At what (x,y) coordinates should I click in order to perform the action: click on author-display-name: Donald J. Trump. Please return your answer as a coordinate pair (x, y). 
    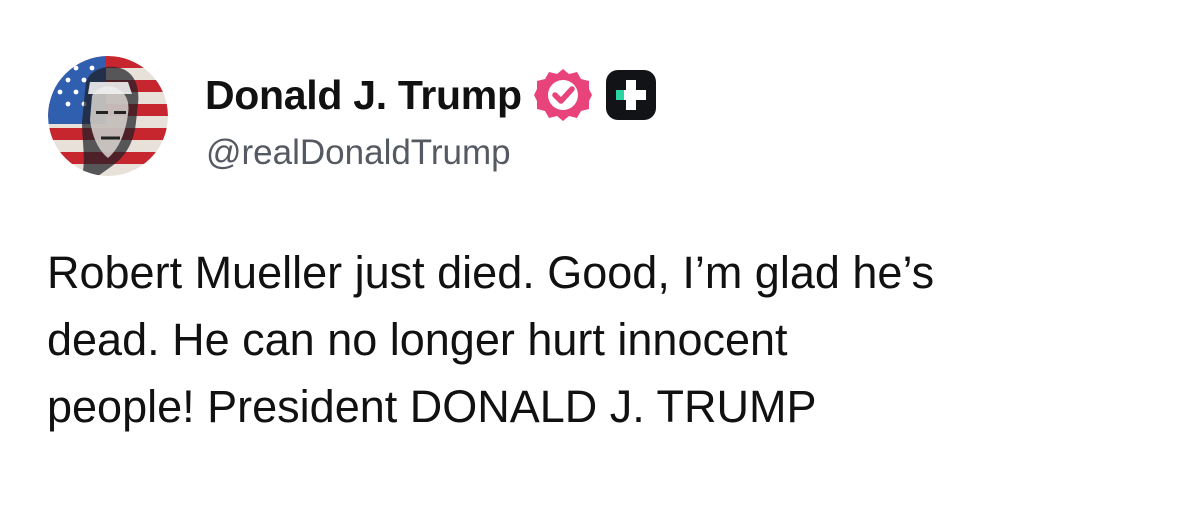
    Looking at the image, I should click on (363, 95).